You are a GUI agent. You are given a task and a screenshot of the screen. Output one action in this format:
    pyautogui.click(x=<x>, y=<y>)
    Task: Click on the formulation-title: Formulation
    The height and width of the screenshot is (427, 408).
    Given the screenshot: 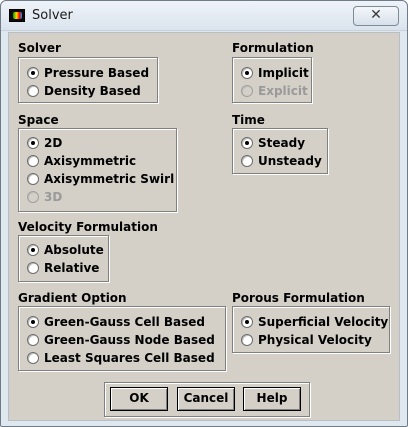 What is the action you would take?
    pyautogui.click(x=273, y=48)
    